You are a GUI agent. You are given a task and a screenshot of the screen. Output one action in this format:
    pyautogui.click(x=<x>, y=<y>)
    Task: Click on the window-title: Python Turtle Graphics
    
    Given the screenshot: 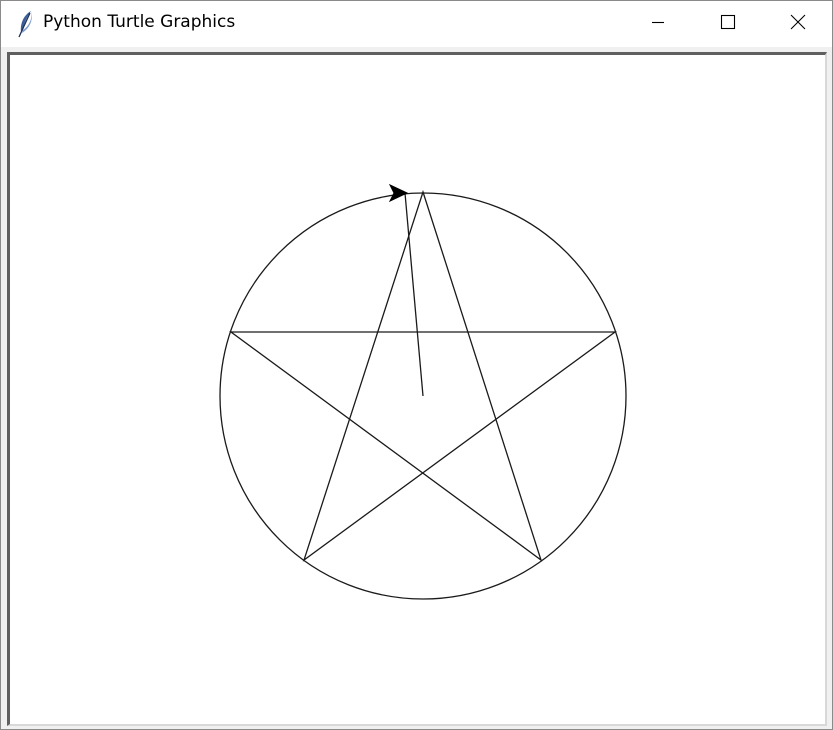 What is the action you would take?
    pyautogui.click(x=139, y=22)
    